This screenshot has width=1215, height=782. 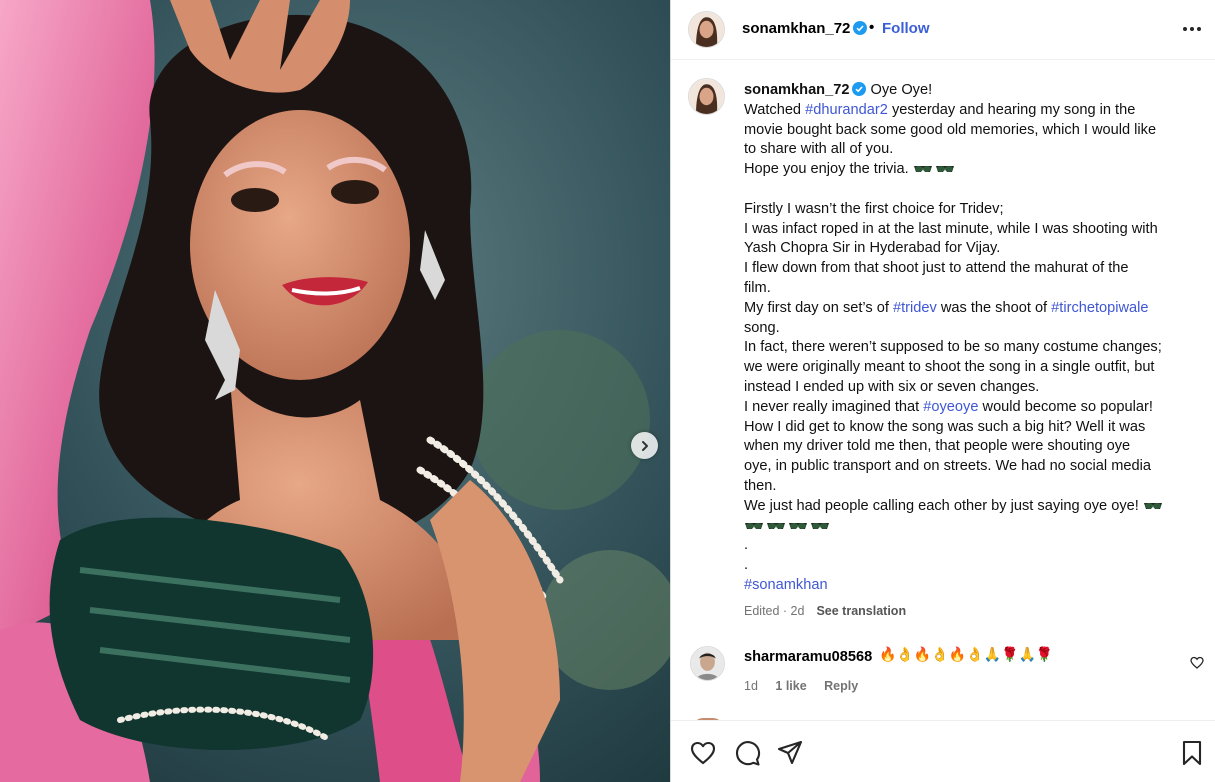 I want to click on caption-line: would become so popular!, so click(x=1065, y=406).